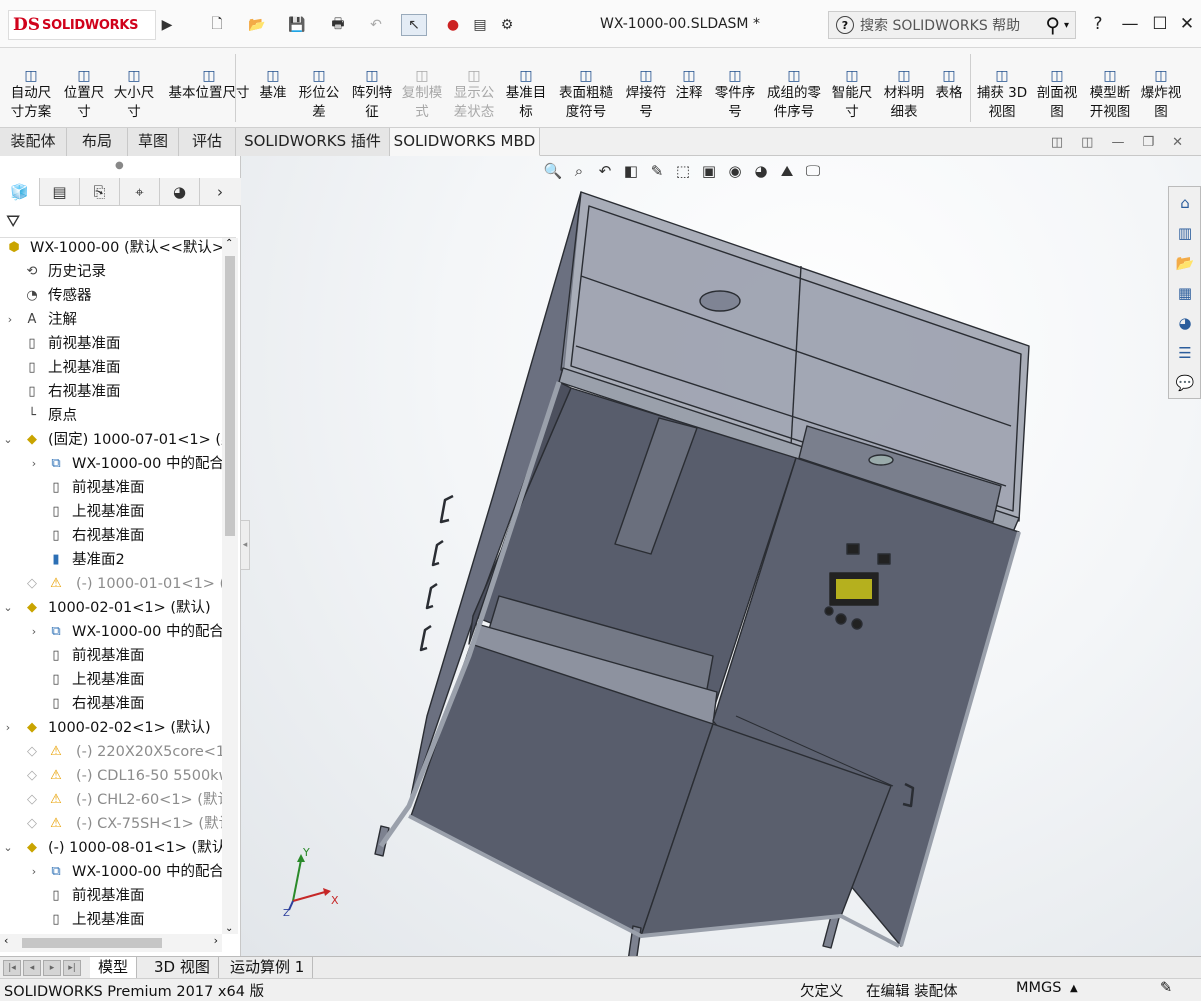  I want to click on tab-5: SOLIDWORKS MBD, so click(465, 142).